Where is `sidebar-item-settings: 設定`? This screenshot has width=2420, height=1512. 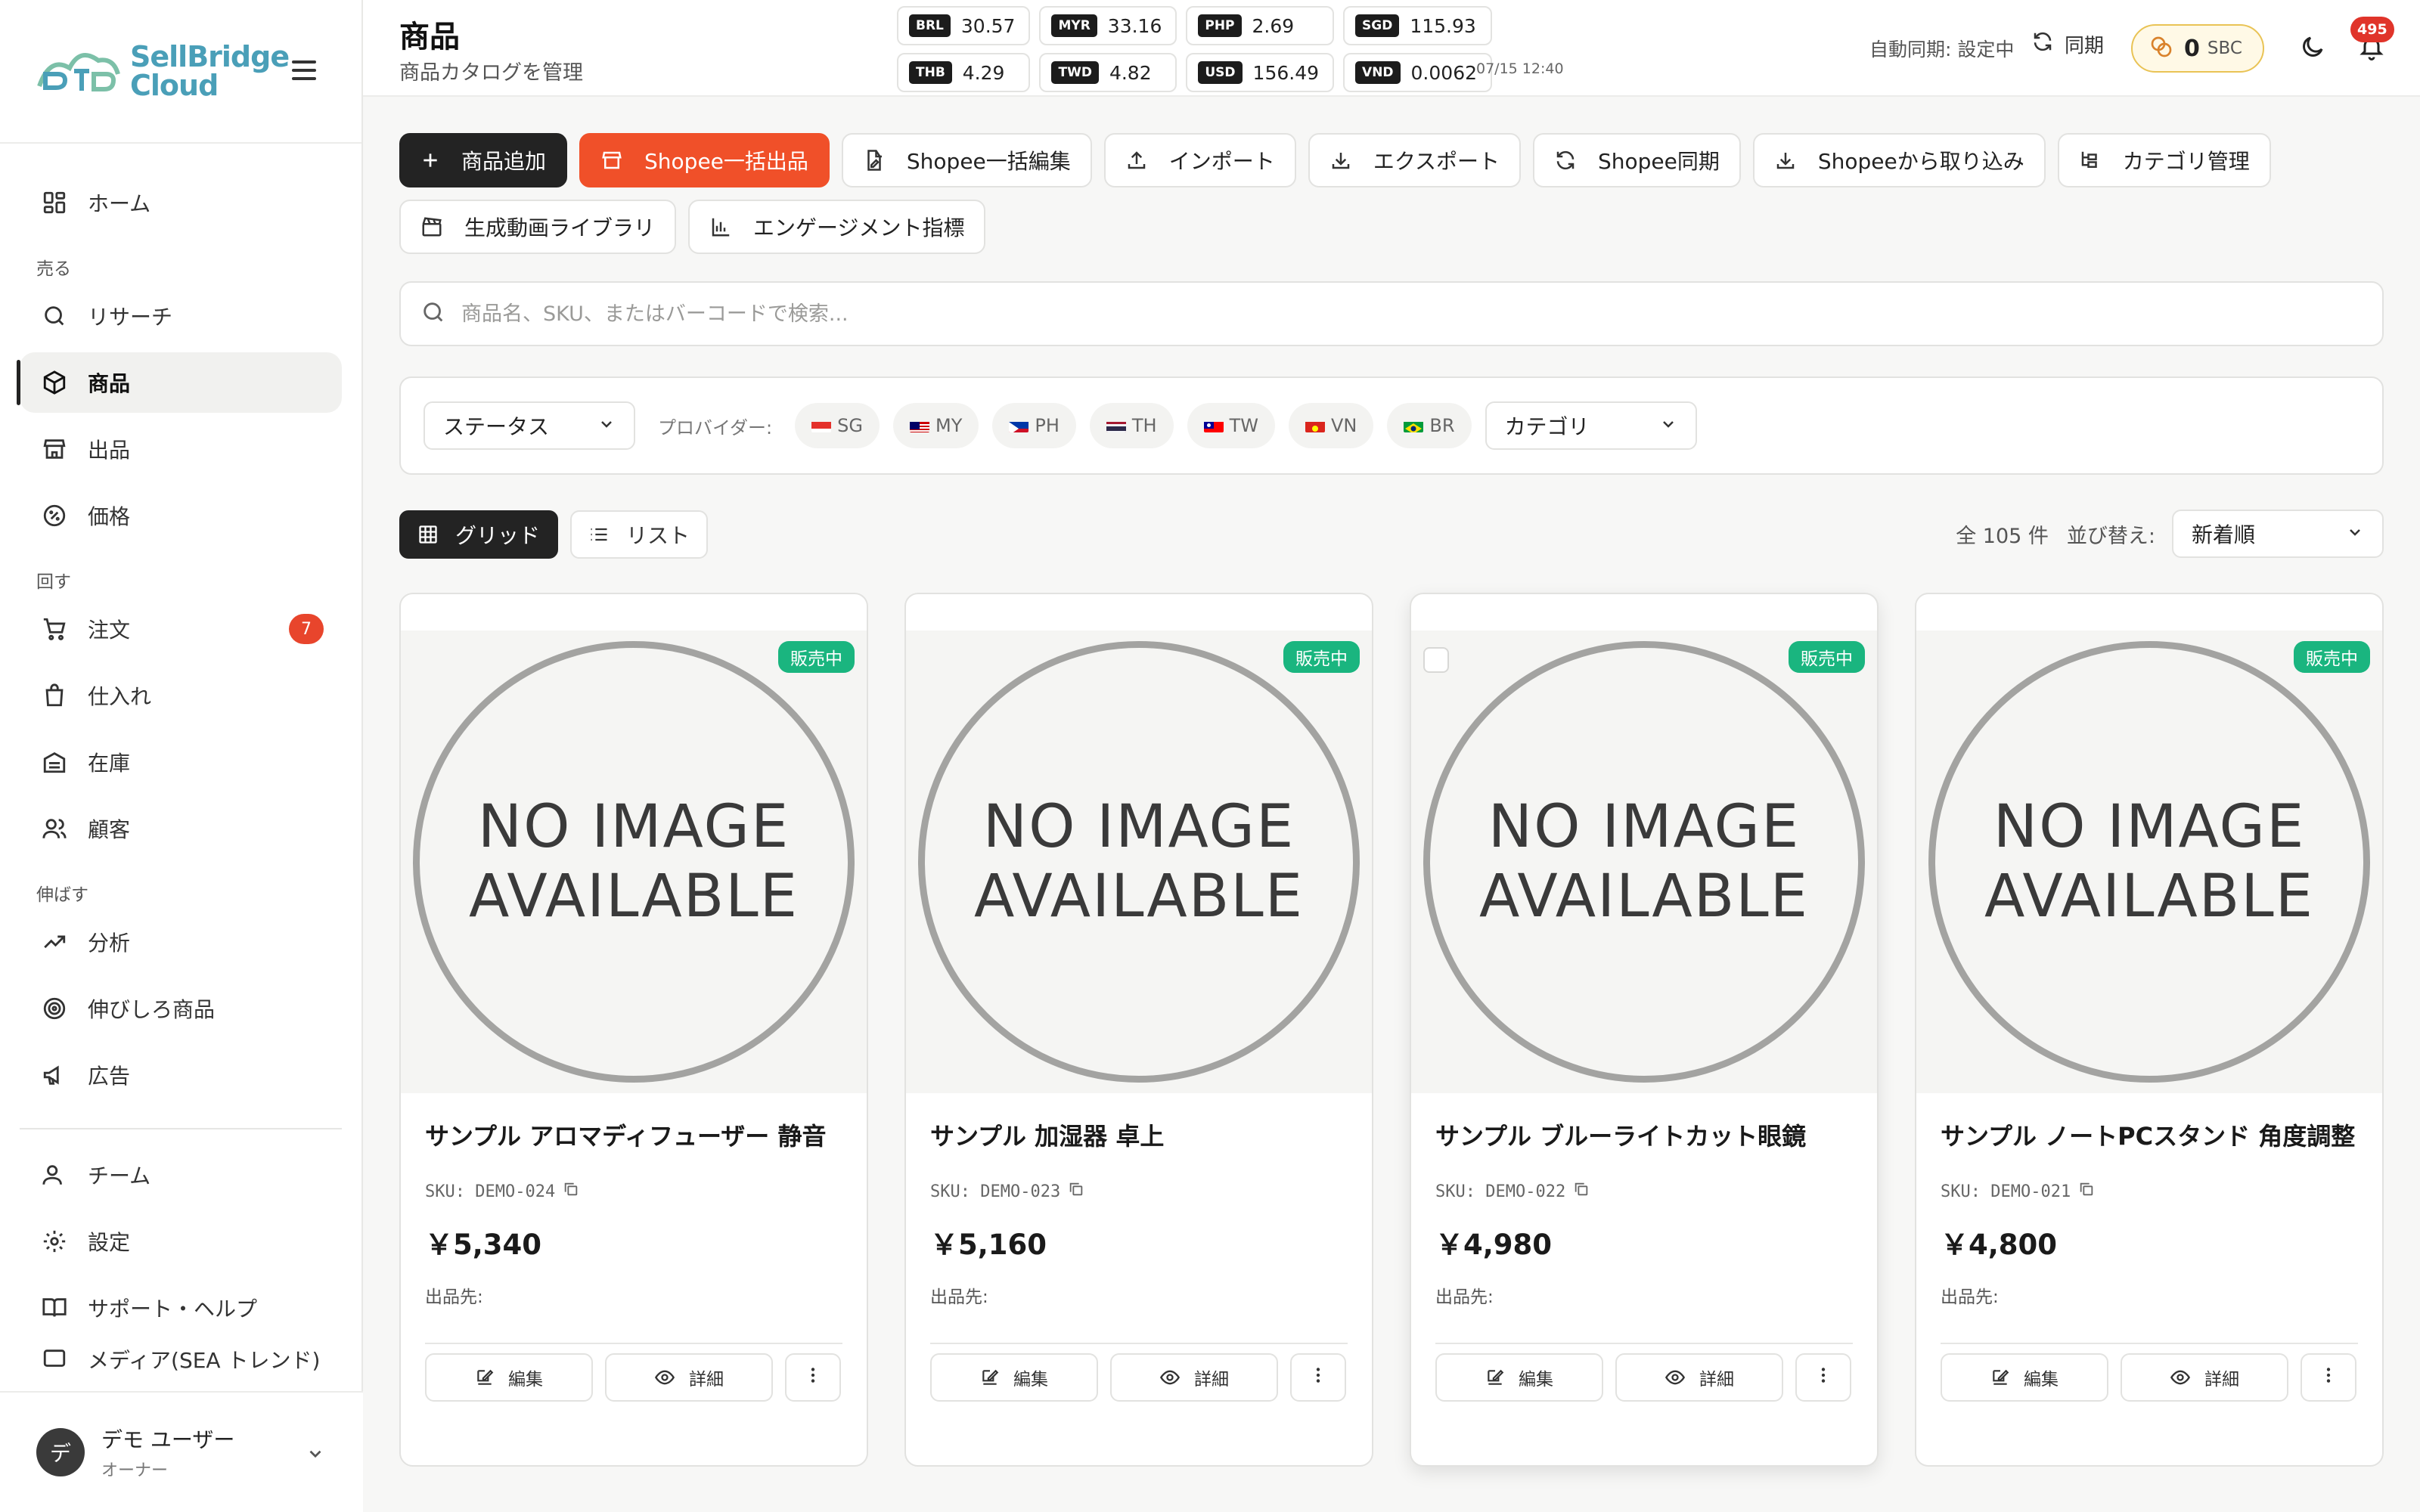 sidebar-item-settings: 設定 is located at coordinates (181, 1241).